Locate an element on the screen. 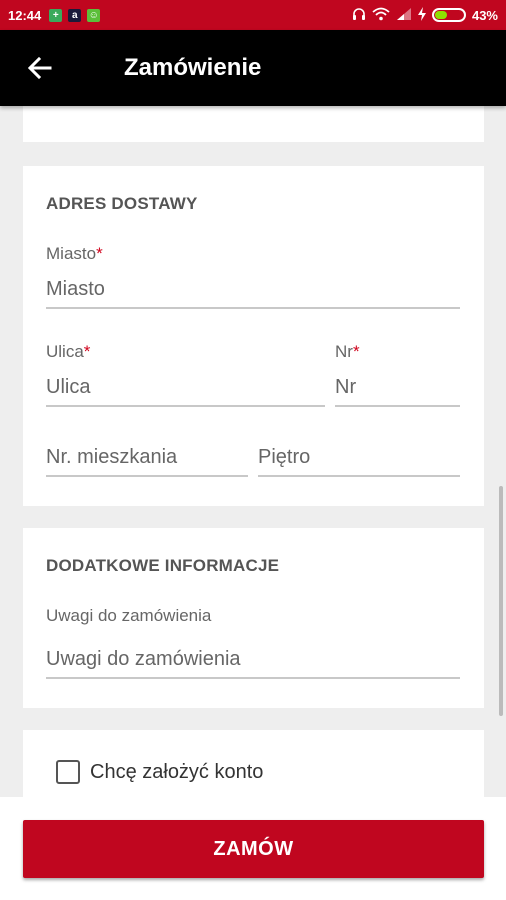 The height and width of the screenshot is (900, 506). create-account-option: Chcę założyć konto is located at coordinates (159, 772).